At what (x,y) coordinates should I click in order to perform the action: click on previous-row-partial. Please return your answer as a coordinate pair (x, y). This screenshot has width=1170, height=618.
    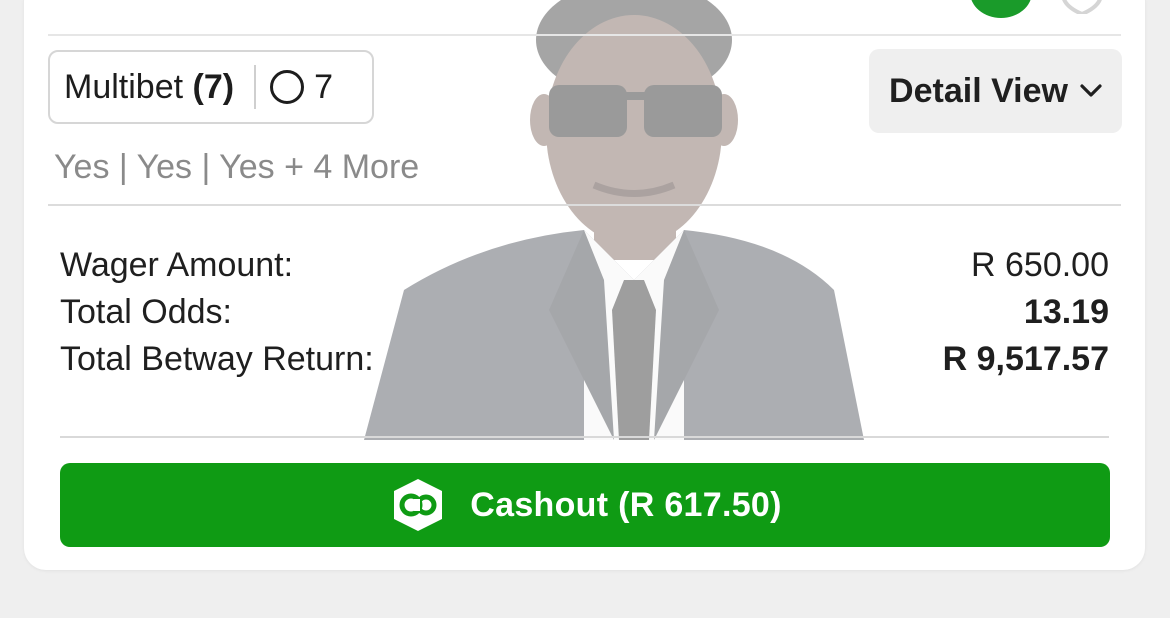
    Looking at the image, I should click on (584, 17).